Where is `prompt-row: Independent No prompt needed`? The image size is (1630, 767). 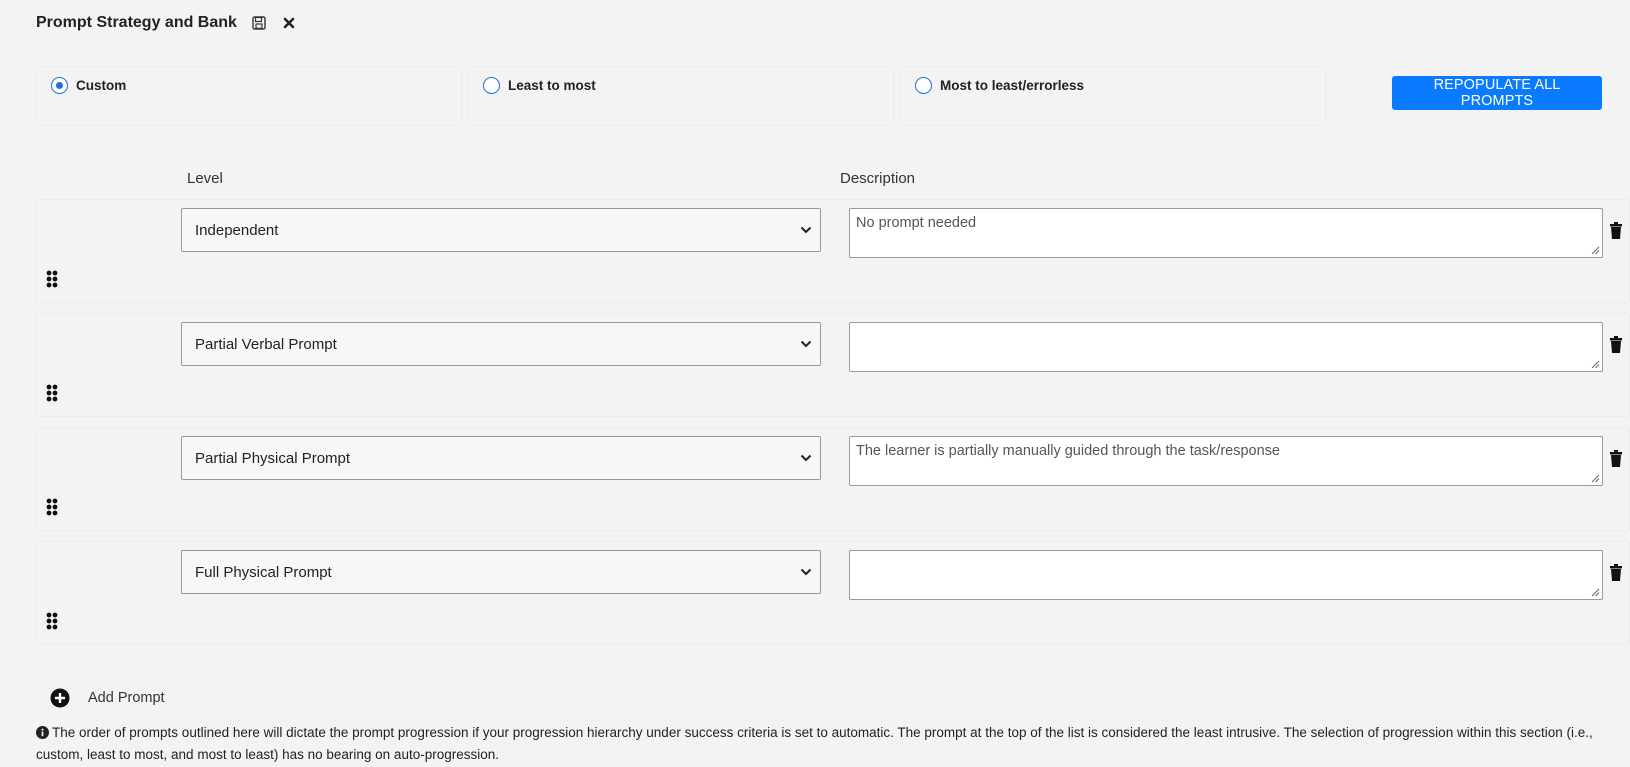 prompt-row: Independent No prompt needed is located at coordinates (833, 251).